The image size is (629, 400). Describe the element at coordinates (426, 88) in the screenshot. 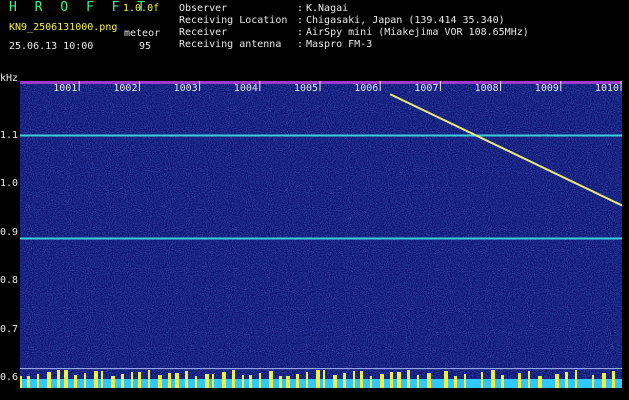

I see `time-tick-label: 1007` at that location.